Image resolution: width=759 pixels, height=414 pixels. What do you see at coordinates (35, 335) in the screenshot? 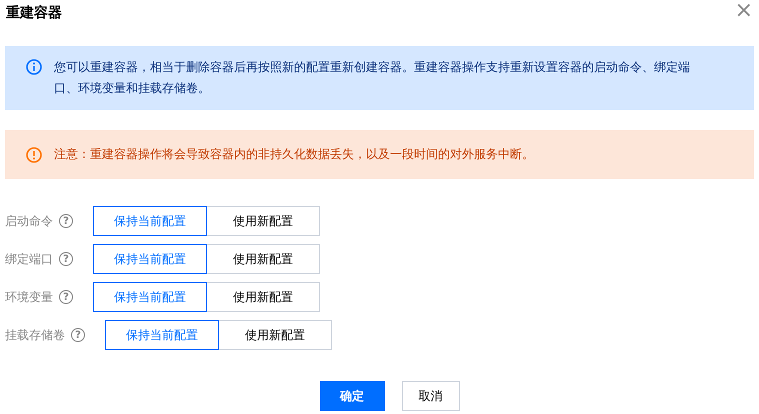
I see `setting-label: 挂载存储卷` at bounding box center [35, 335].